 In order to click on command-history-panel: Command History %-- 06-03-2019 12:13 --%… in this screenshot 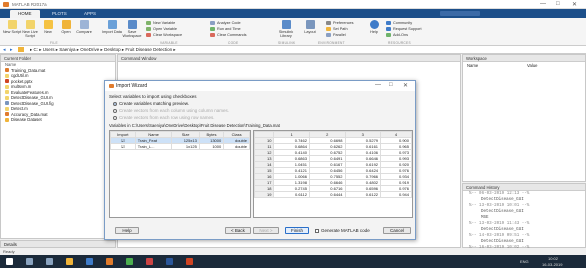, I will do `click(524, 216)`.